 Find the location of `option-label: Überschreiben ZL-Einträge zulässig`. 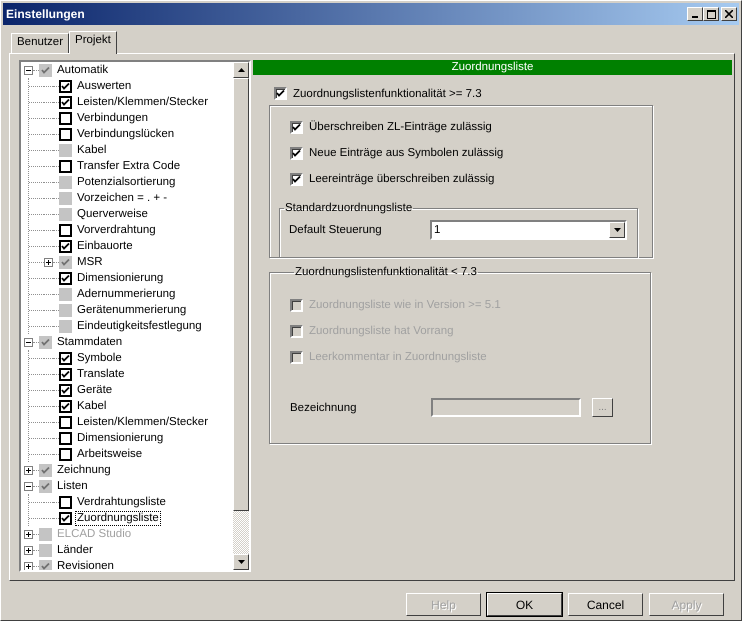

option-label: Überschreiben ZL-Einträge zulässig is located at coordinates (400, 127).